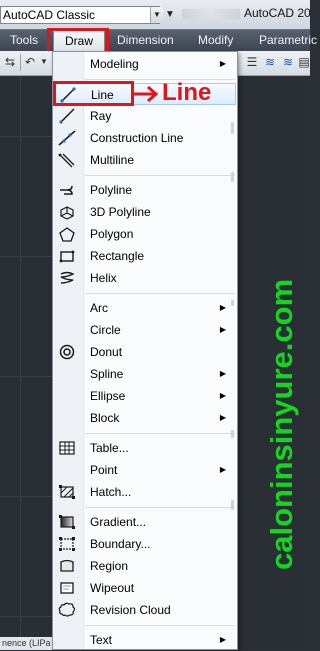  What do you see at coordinates (67, 566) in the screenshot?
I see `region-icon` at bounding box center [67, 566].